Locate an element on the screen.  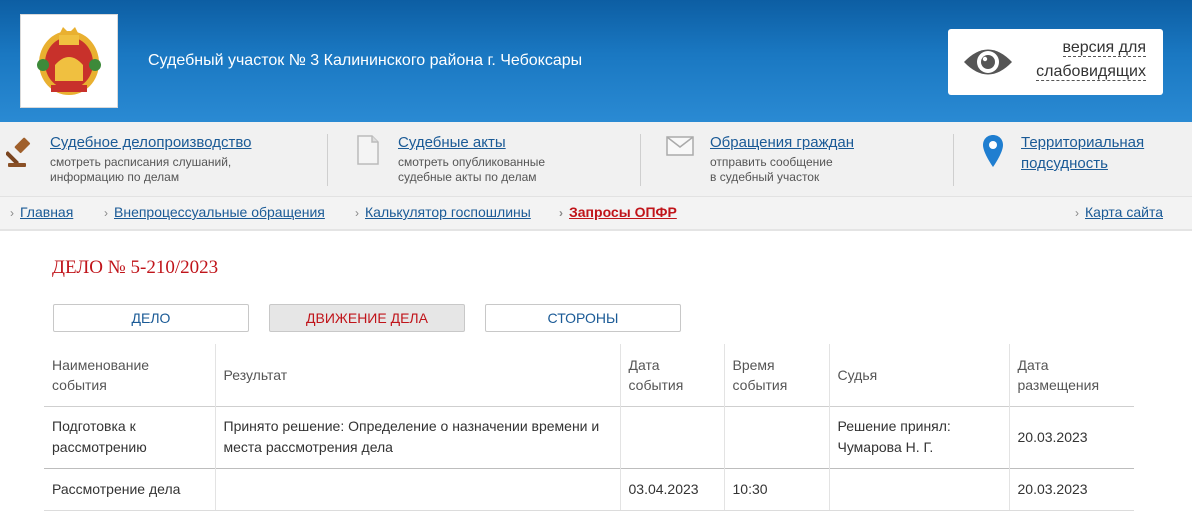
document-icon is located at coordinates (368, 150).